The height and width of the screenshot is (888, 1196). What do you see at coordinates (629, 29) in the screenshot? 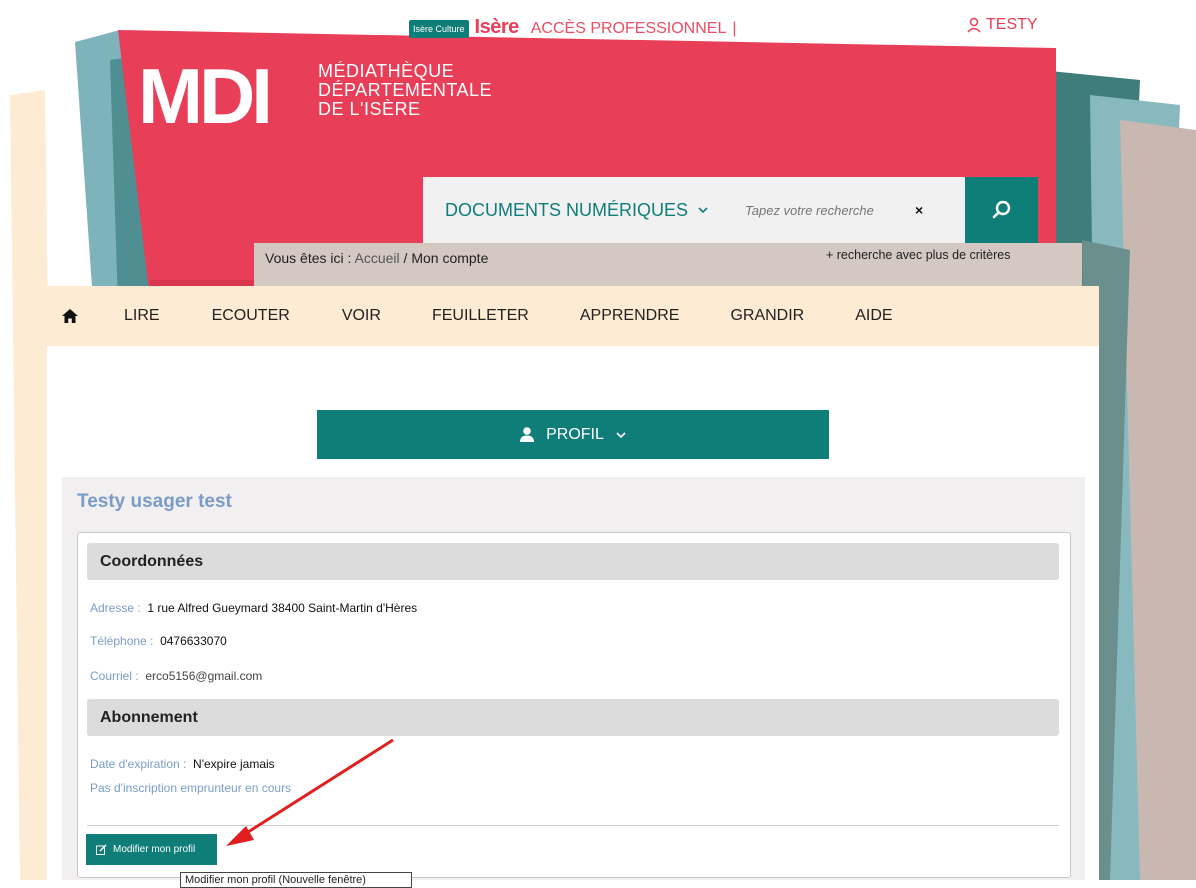
I see `acces-pro-link: ACCÈS PROFESSIONNEL` at bounding box center [629, 29].